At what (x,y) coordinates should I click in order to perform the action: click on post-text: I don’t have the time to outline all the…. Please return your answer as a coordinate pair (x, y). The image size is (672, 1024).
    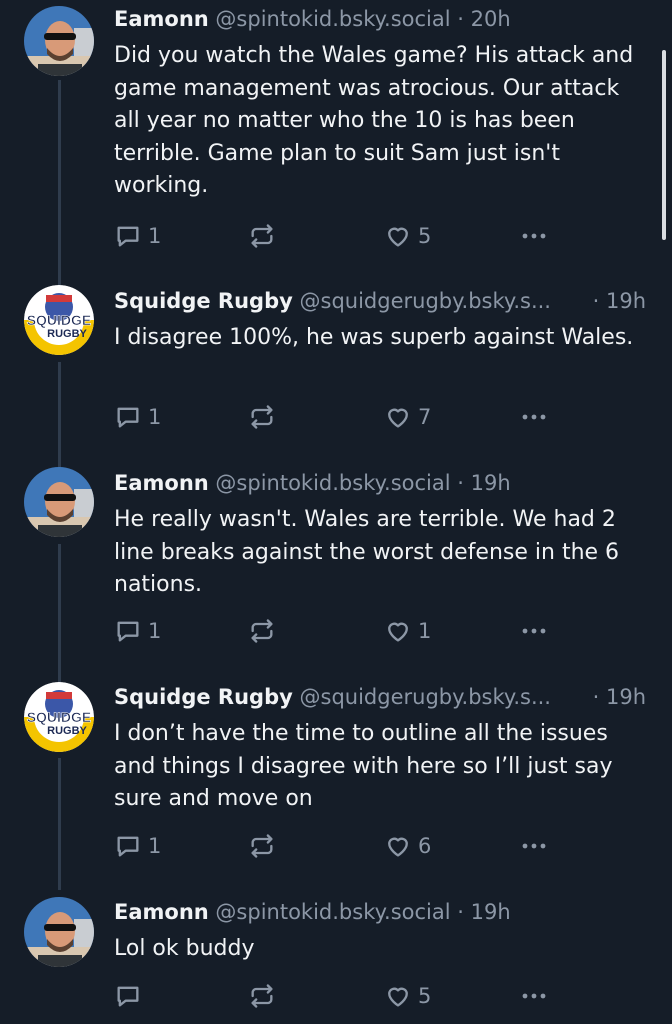
    Looking at the image, I should click on (363, 766).